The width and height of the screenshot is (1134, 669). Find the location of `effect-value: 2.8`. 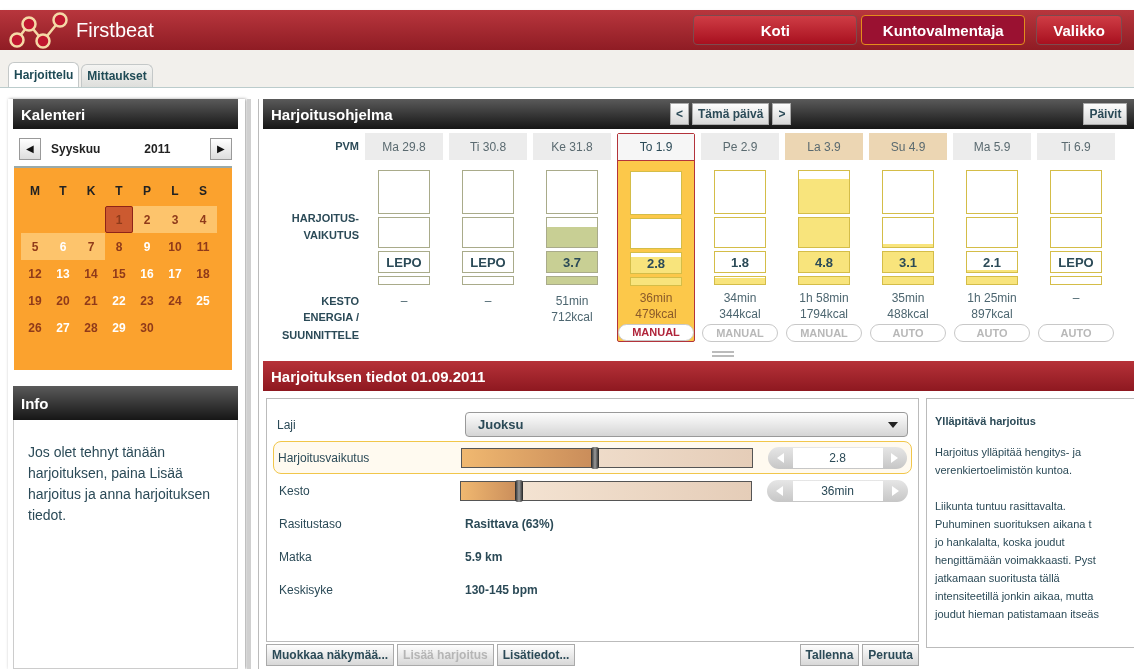

effect-value: 2.8 is located at coordinates (656, 263).